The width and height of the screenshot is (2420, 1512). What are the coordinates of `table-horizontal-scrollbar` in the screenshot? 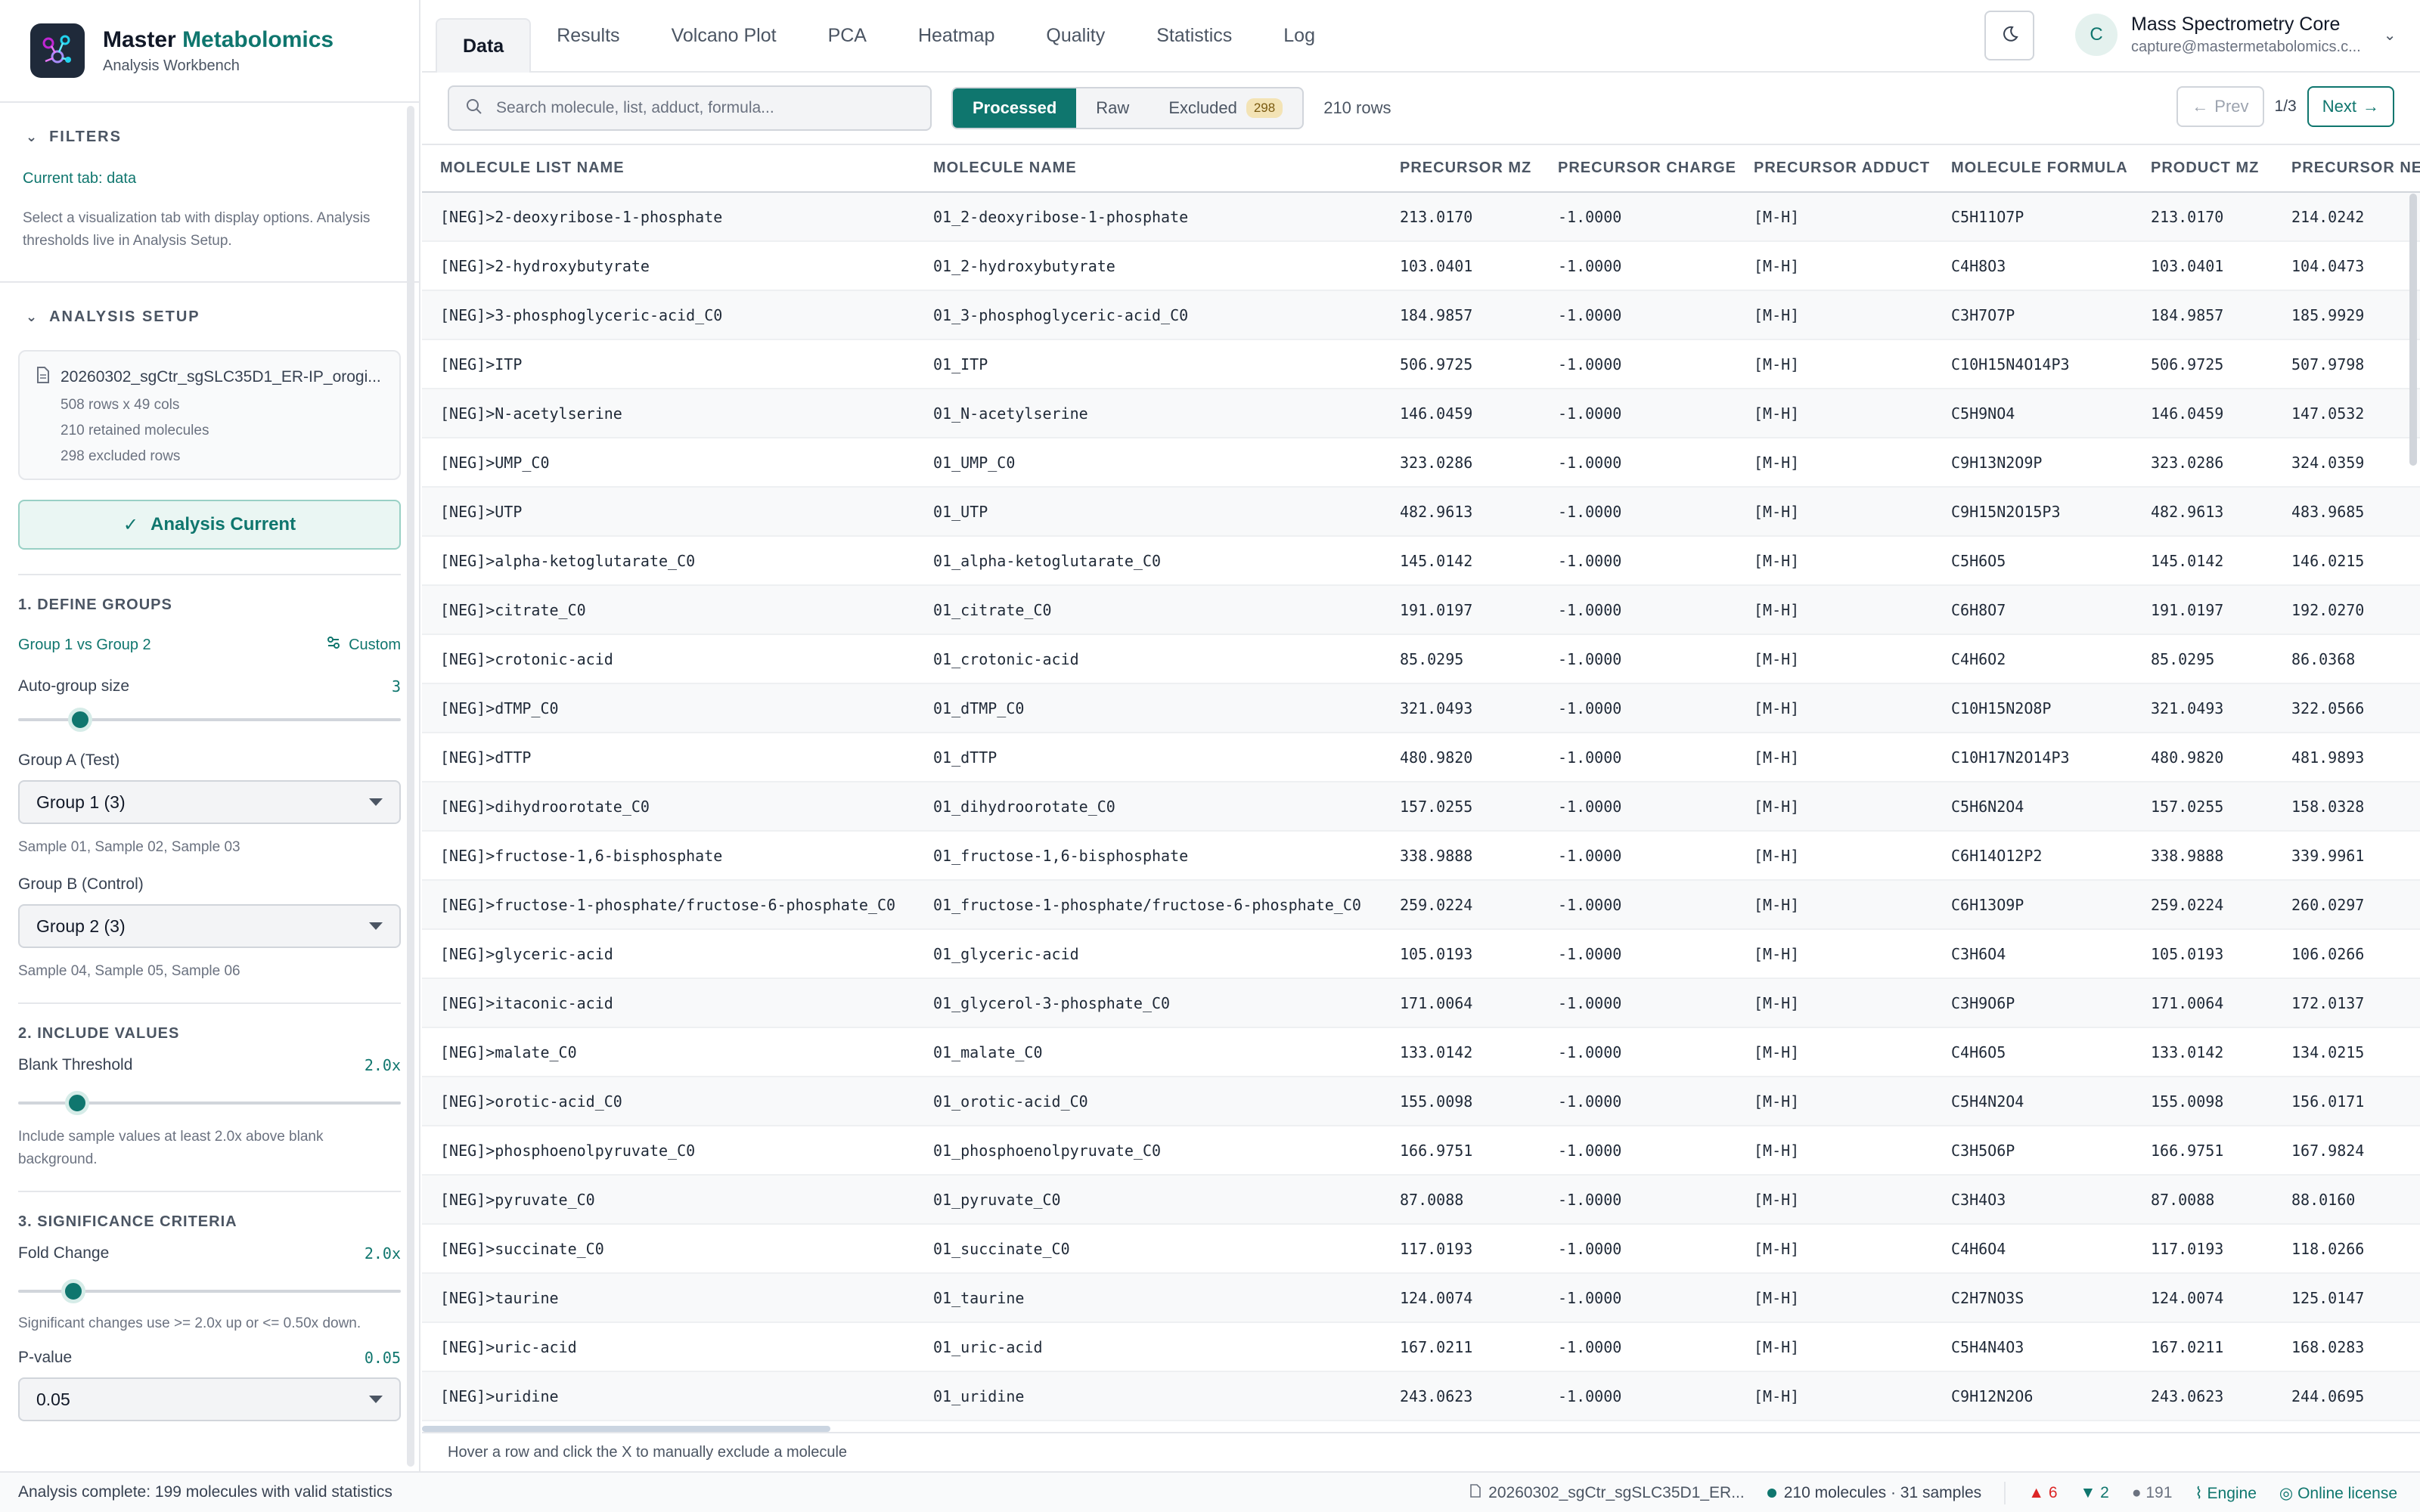 It's located at (626, 1429).